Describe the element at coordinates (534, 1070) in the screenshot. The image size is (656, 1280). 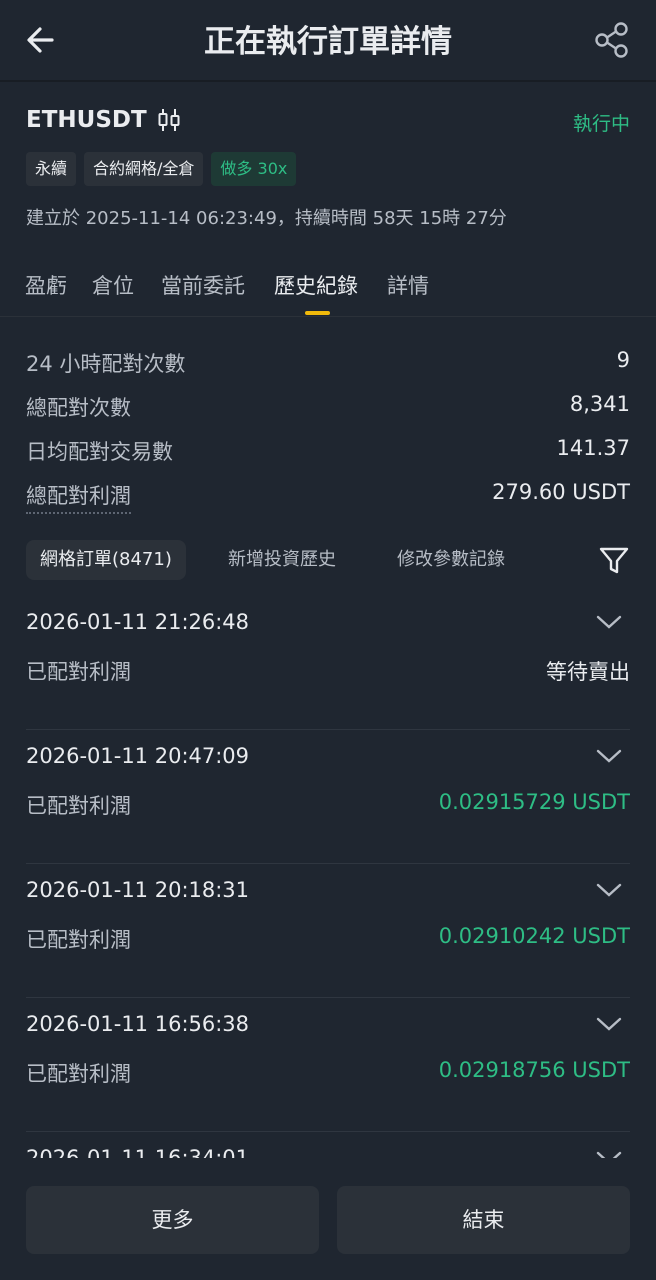
I see `profit-value: 0.02918756 USDT` at that location.